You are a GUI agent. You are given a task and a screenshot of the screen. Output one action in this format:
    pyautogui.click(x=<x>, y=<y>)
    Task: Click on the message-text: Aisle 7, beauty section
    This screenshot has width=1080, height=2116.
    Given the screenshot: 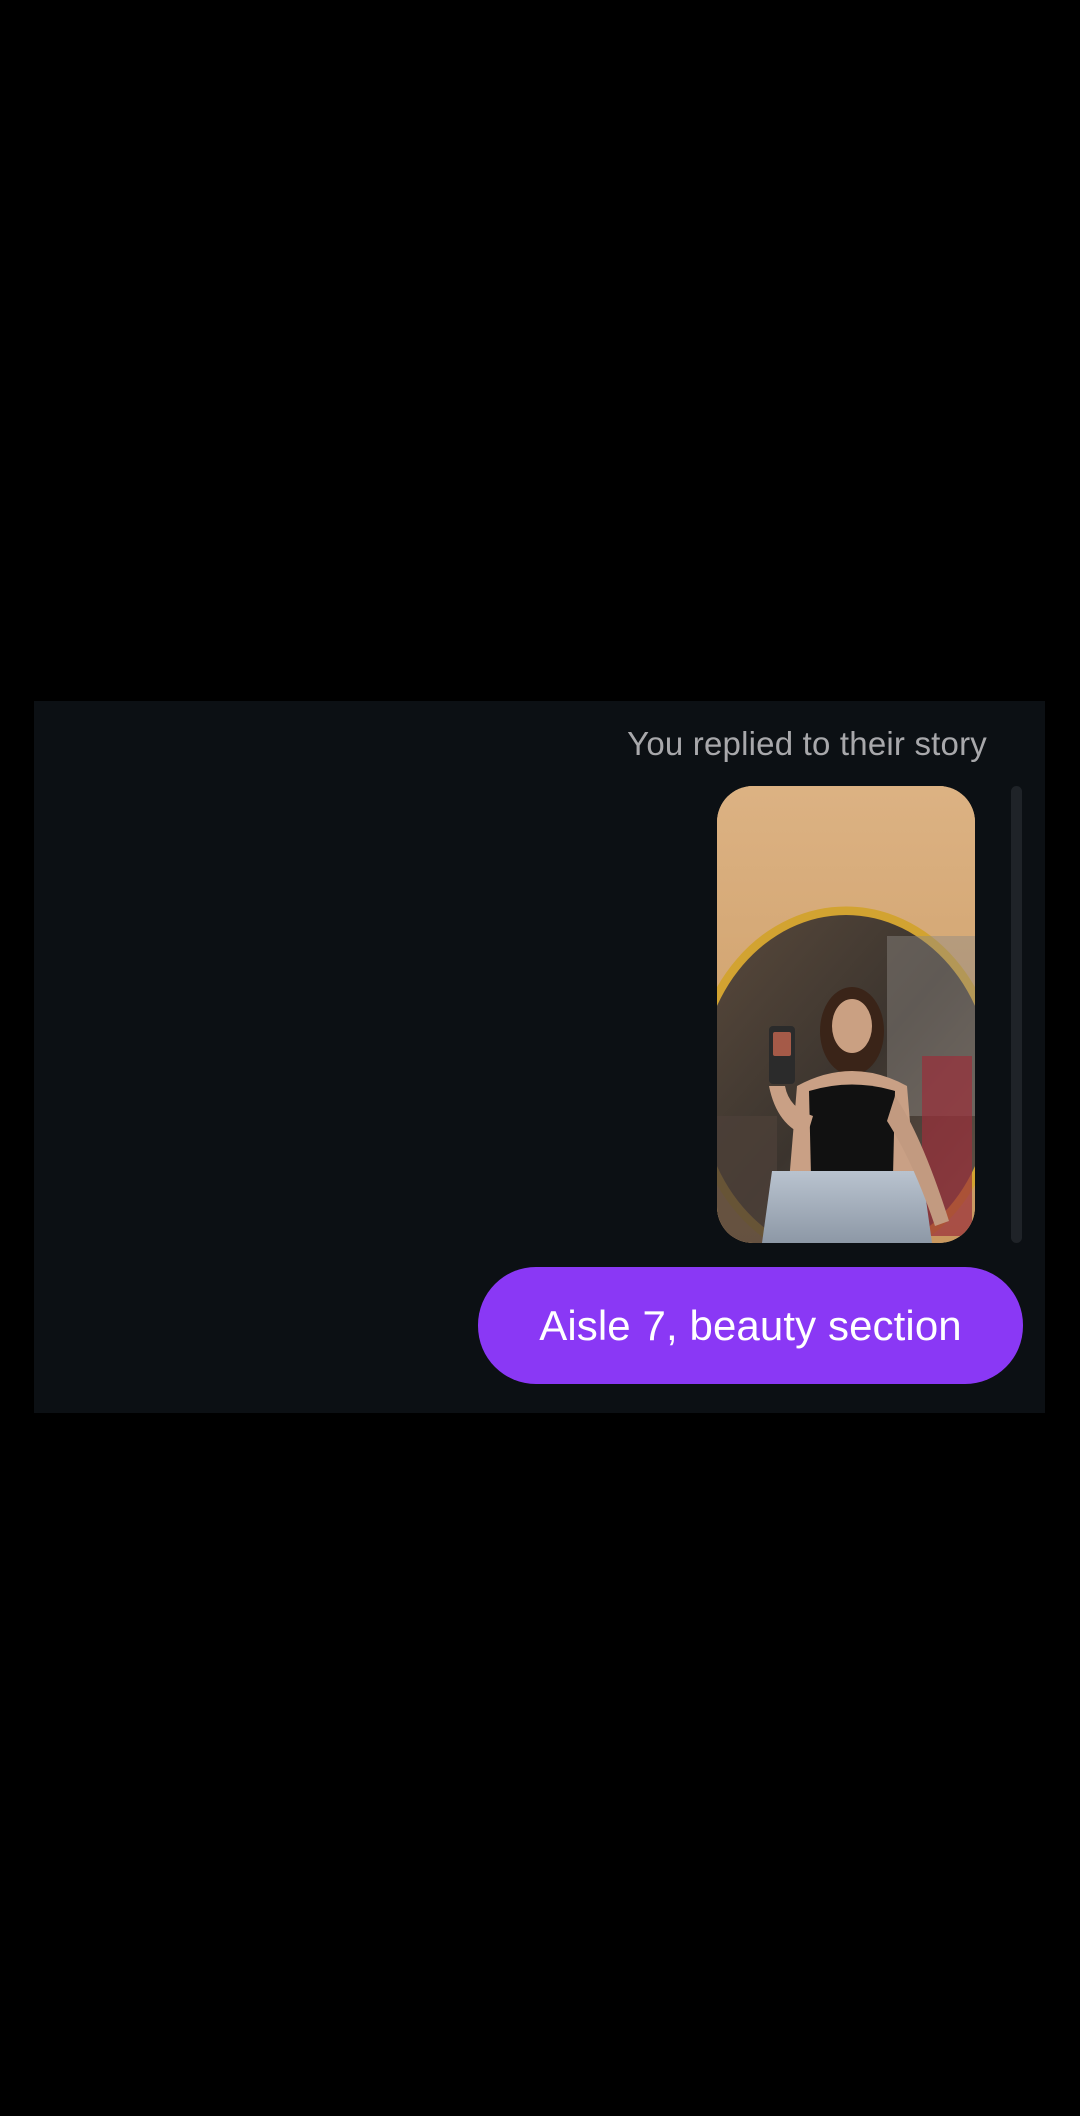 What is the action you would take?
    pyautogui.click(x=750, y=1325)
    